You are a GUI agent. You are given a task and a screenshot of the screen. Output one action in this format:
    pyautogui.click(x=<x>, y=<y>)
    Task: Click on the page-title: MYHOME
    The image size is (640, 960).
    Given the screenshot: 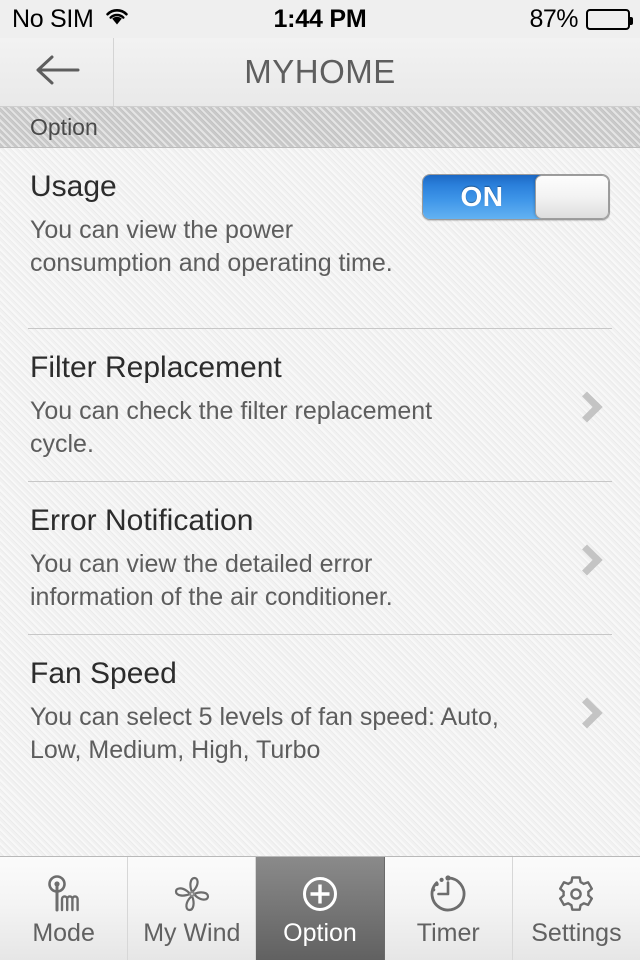 What is the action you would take?
    pyautogui.click(x=320, y=71)
    